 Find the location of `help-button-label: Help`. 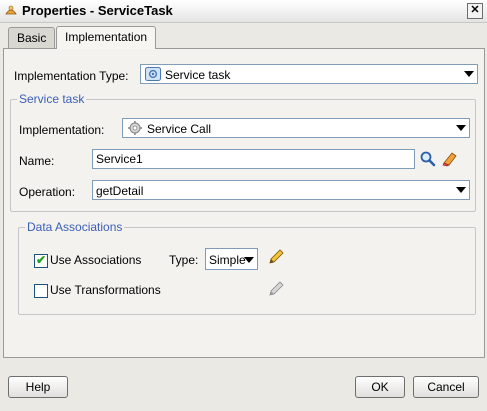

help-button-label: Help is located at coordinates (38, 387).